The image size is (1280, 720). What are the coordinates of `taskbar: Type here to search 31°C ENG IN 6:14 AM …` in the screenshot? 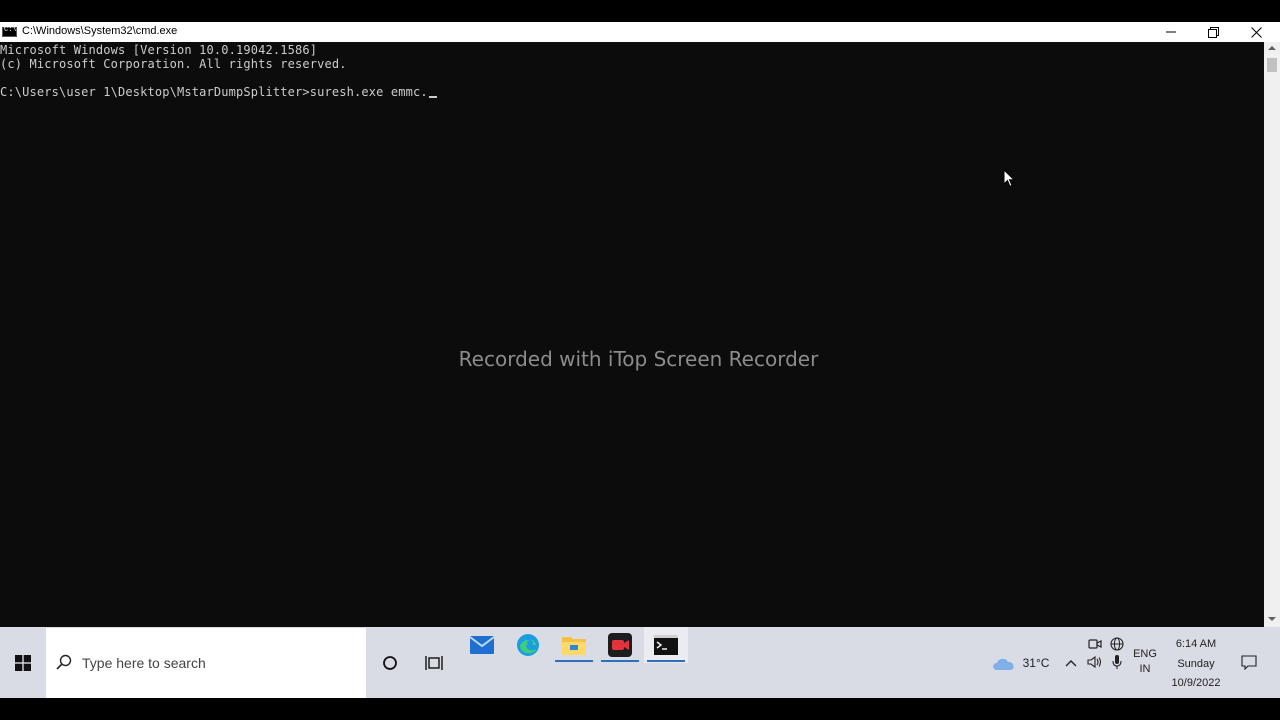 It's located at (640, 662).